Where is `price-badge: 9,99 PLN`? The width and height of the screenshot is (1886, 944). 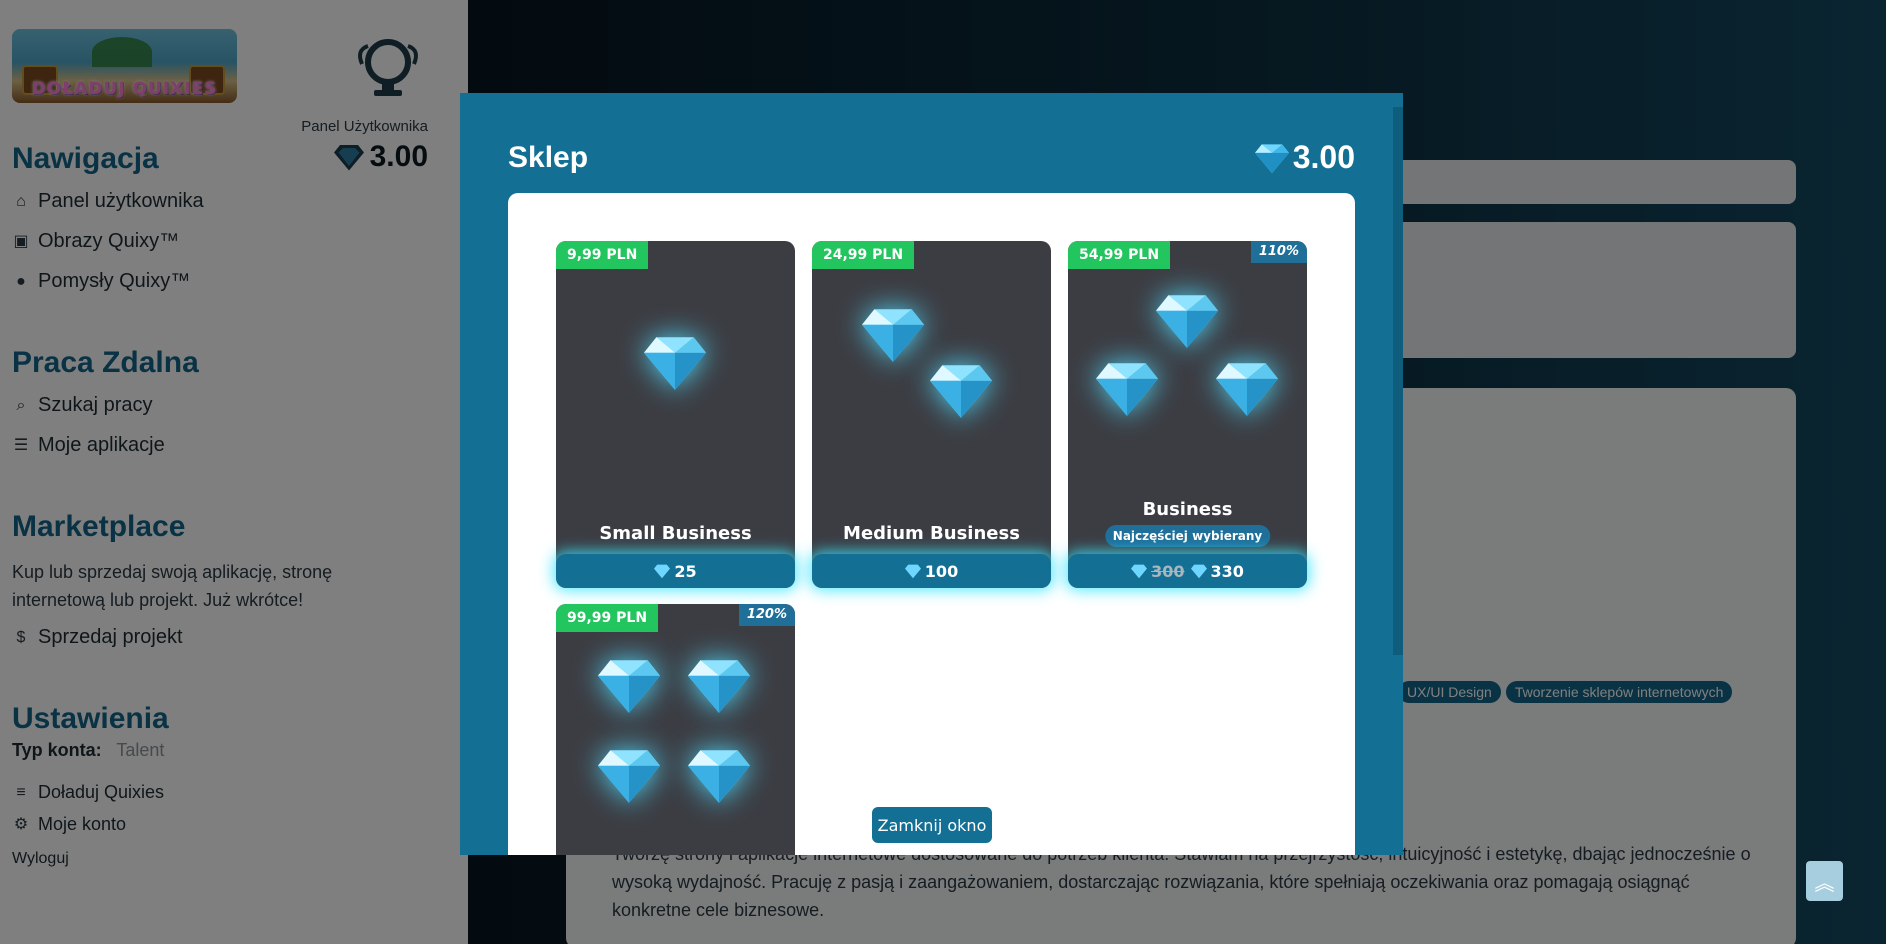 price-badge: 9,99 PLN is located at coordinates (602, 255).